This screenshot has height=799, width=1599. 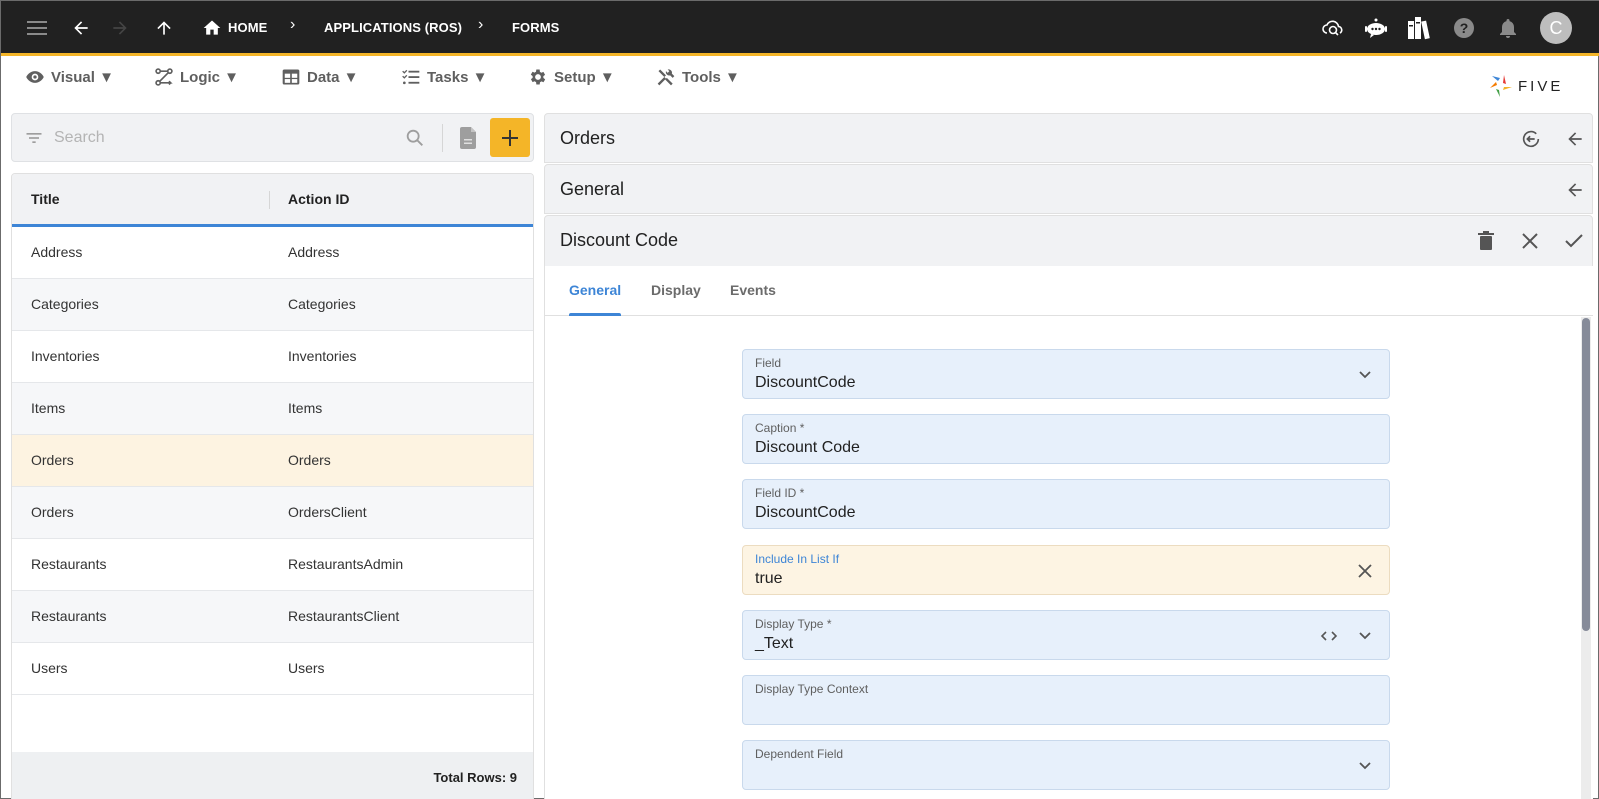 I want to click on code-icon, so click(x=1329, y=636).